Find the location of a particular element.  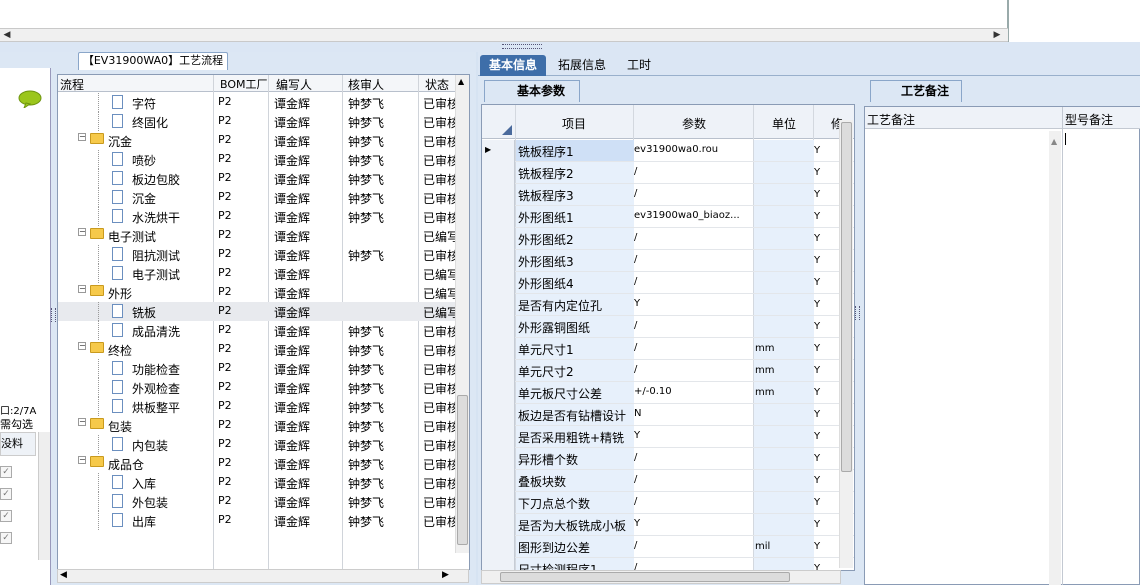

horizontal-splitter-grip is located at coordinates (522, 46).